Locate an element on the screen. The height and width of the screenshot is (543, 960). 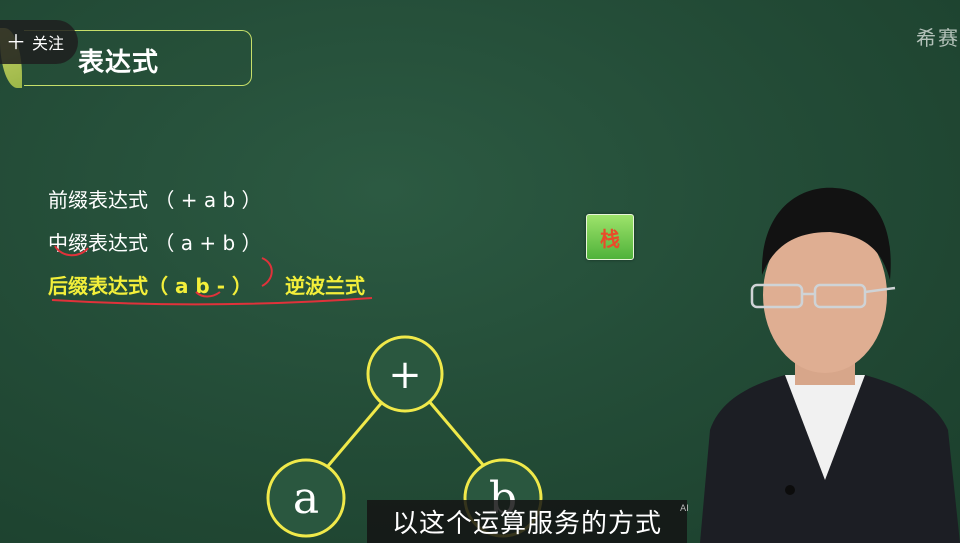
follow-button: ＋ 关注 is located at coordinates (39, 42).